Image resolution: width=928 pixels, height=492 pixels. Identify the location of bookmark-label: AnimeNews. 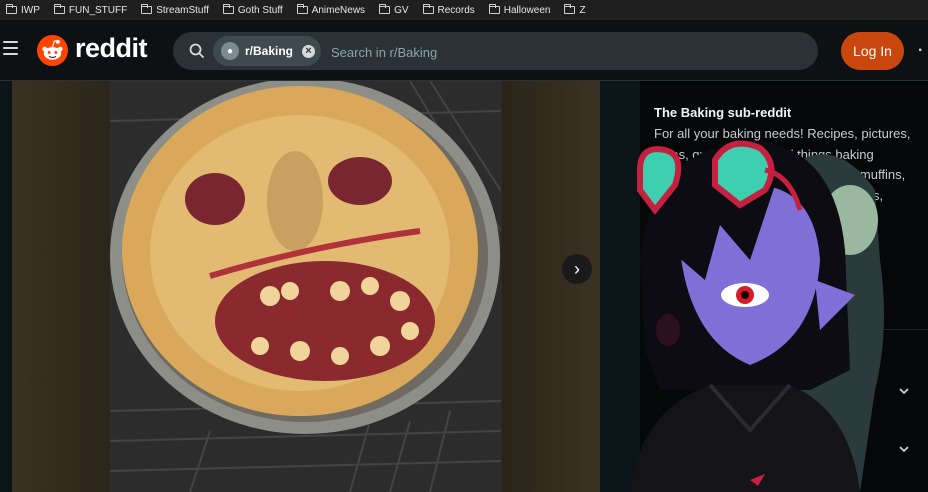
(338, 10).